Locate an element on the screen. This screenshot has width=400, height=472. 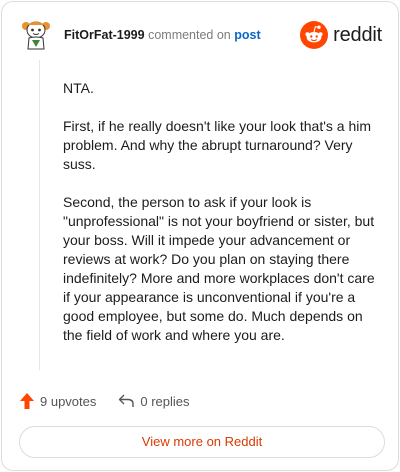
reply-arrow-icon is located at coordinates (127, 400).